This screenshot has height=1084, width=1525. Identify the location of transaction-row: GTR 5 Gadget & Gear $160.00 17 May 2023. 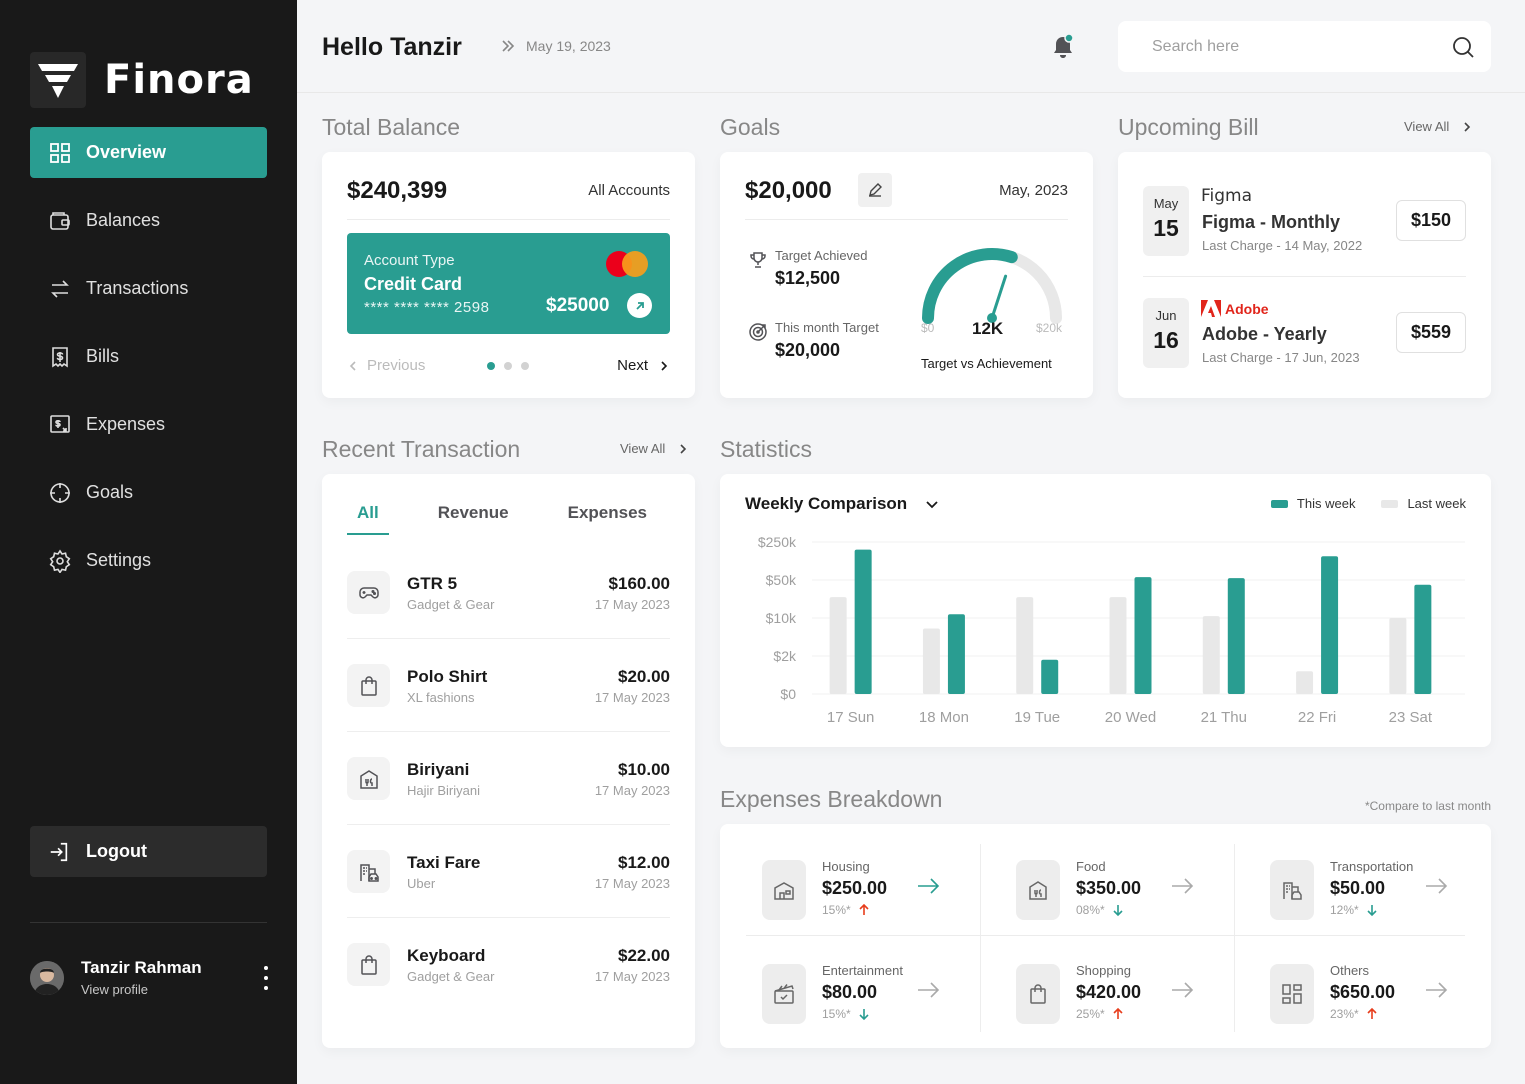
(508, 617).